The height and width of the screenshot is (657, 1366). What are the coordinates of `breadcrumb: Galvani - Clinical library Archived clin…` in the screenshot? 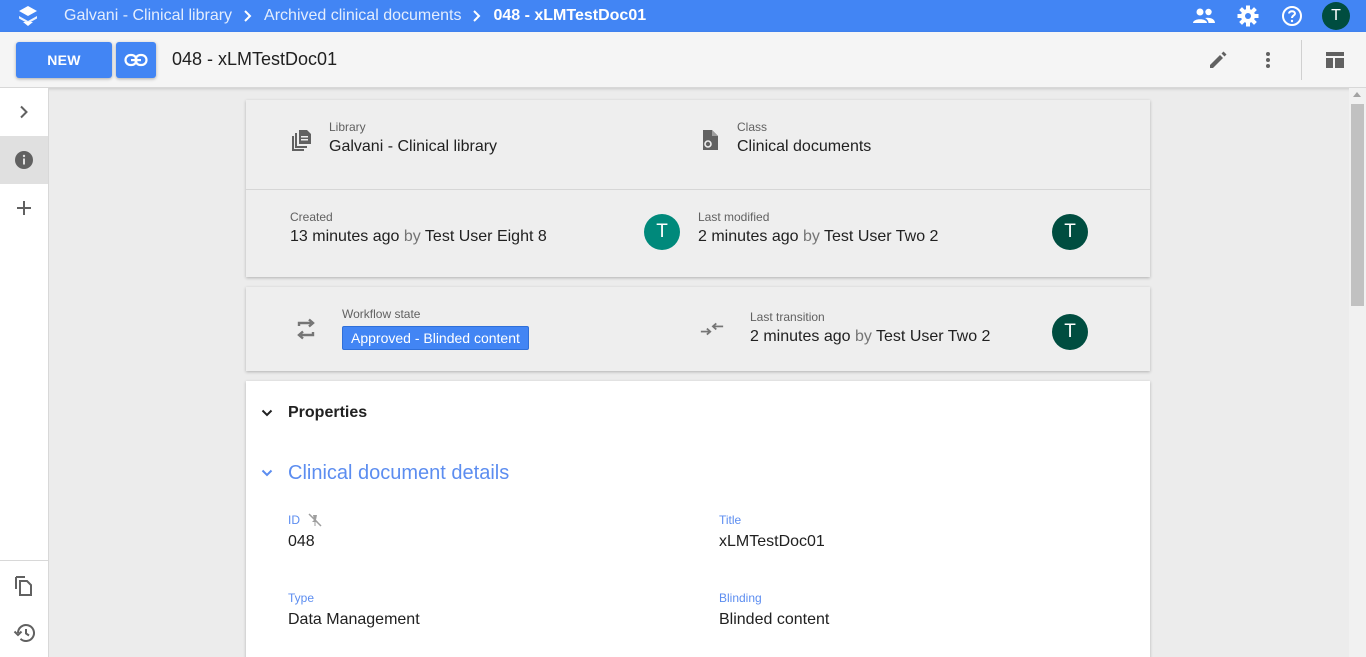 It's located at (355, 16).